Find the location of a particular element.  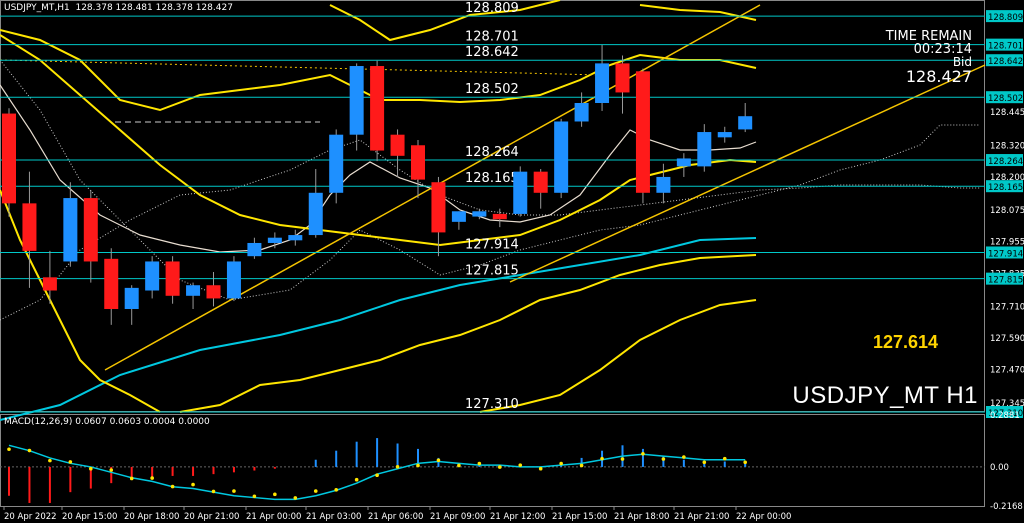

price-tick-label: 127.470 is located at coordinates (1007, 371).